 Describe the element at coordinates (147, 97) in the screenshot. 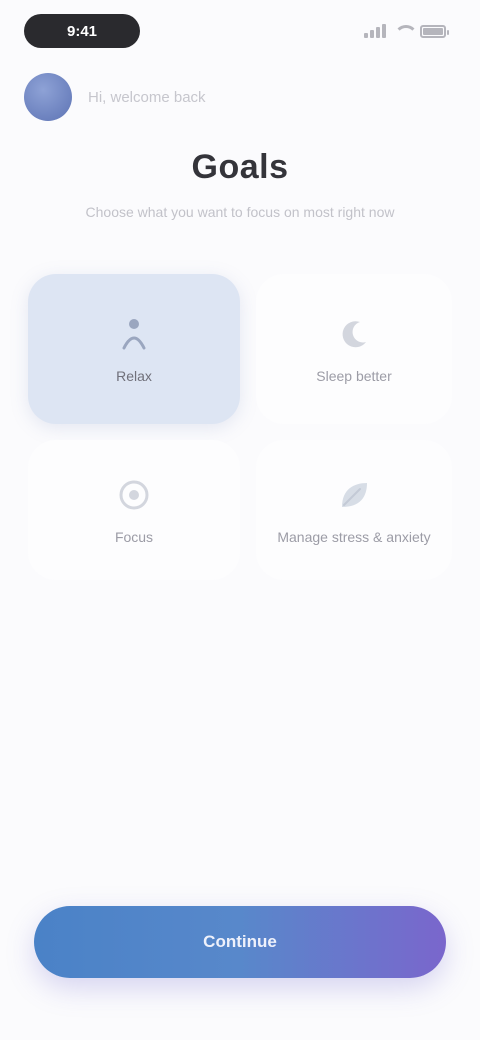

I see `user-greeting: Hi, welcome back` at that location.